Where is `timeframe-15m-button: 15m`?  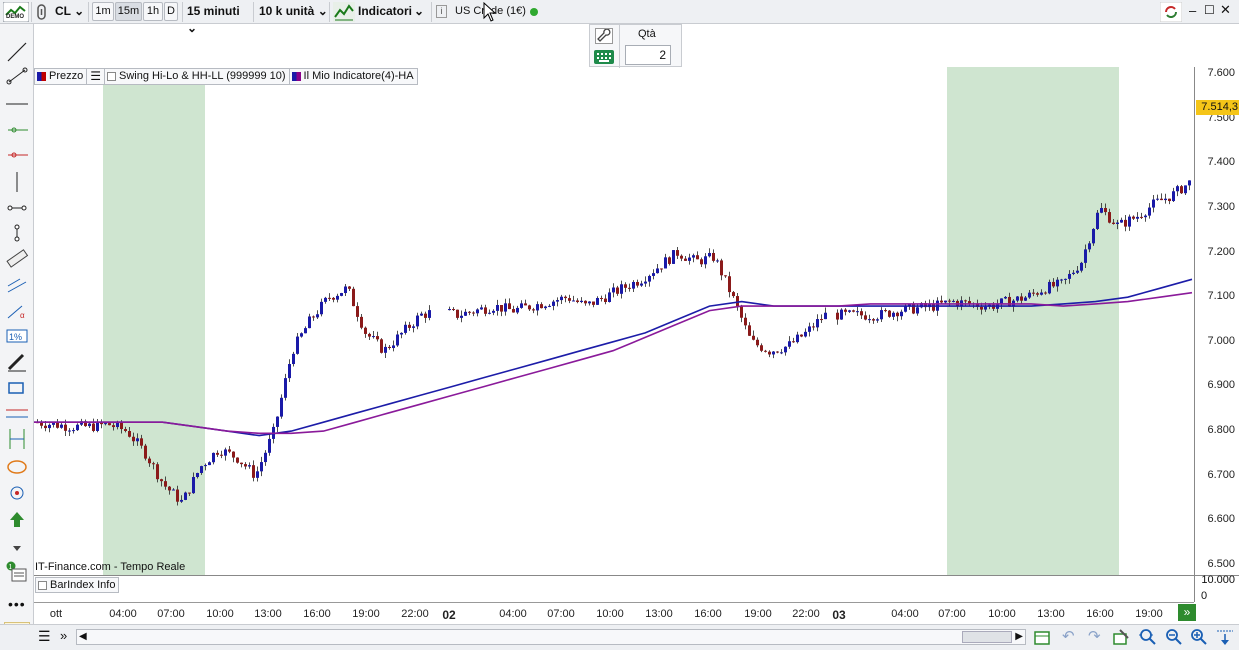 timeframe-15m-button: 15m is located at coordinates (128, 11).